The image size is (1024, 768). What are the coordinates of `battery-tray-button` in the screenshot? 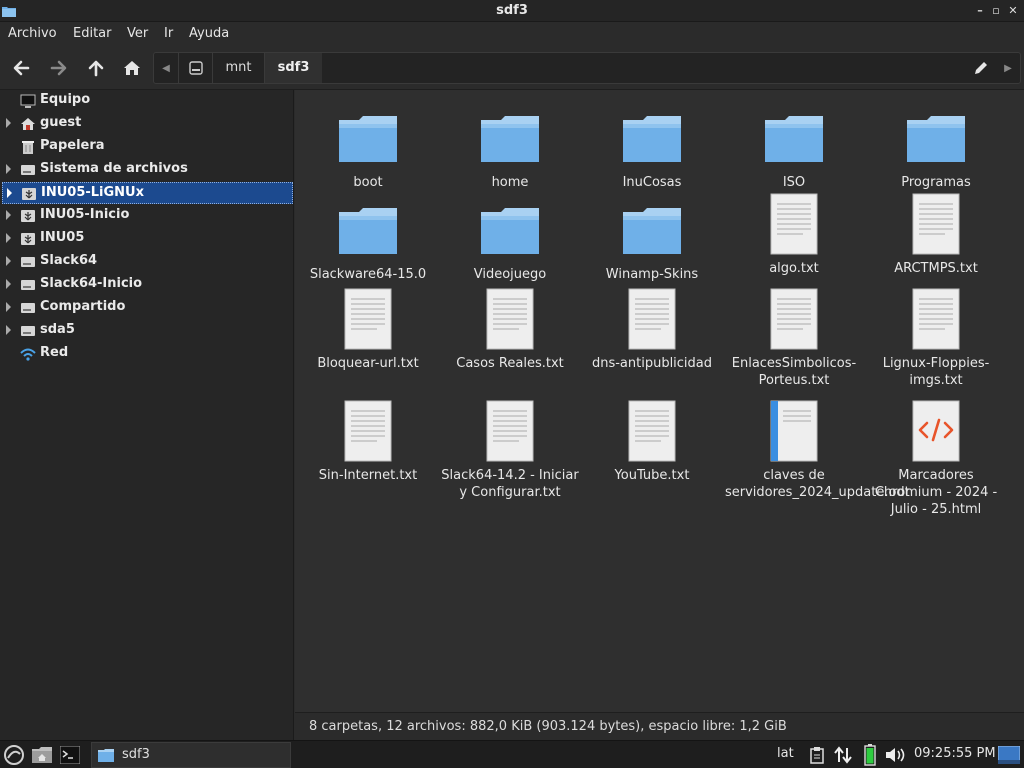 It's located at (870, 755).